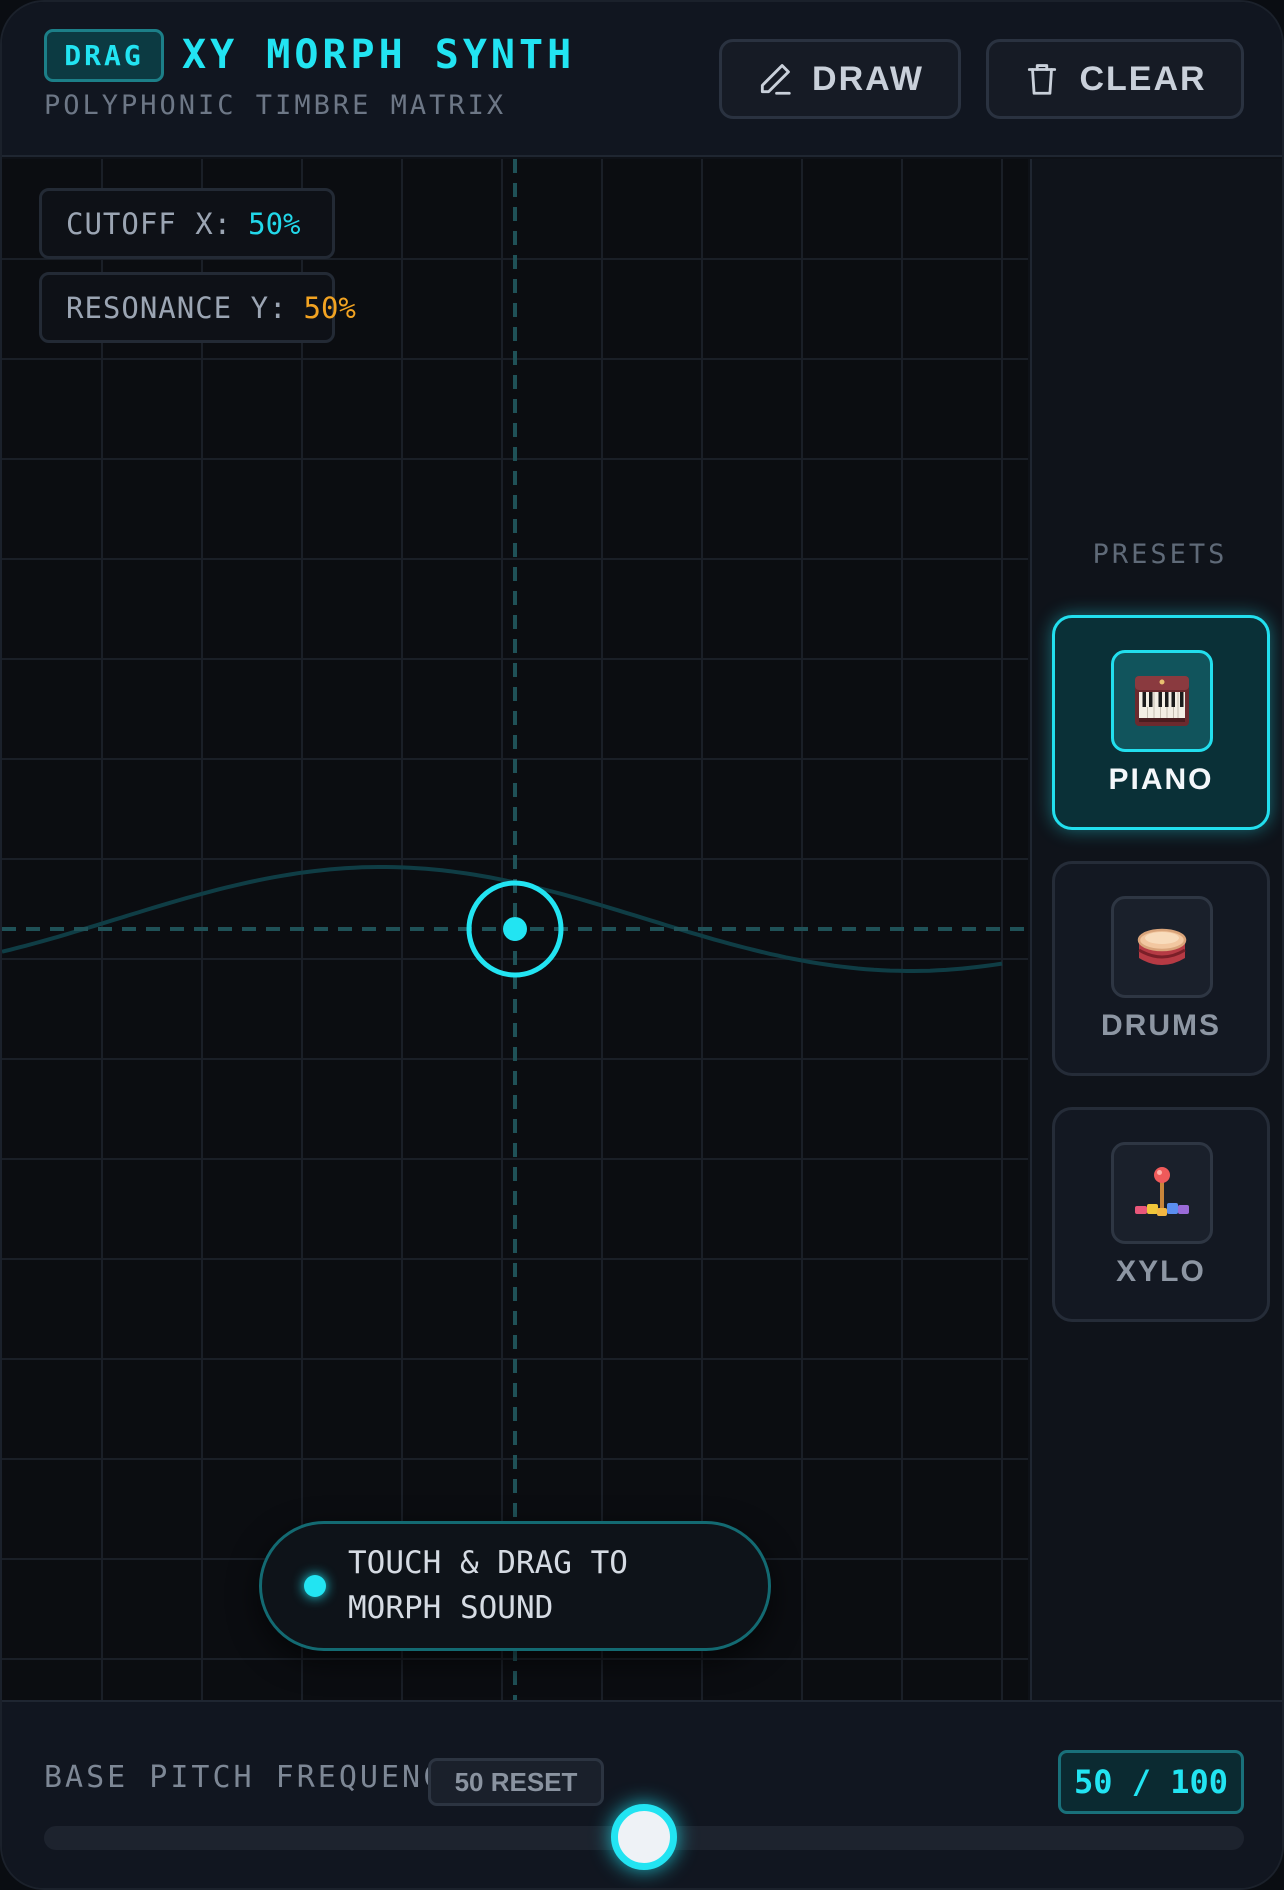 The width and height of the screenshot is (1284, 1890). I want to click on mode-badge: DRAG, so click(104, 55).